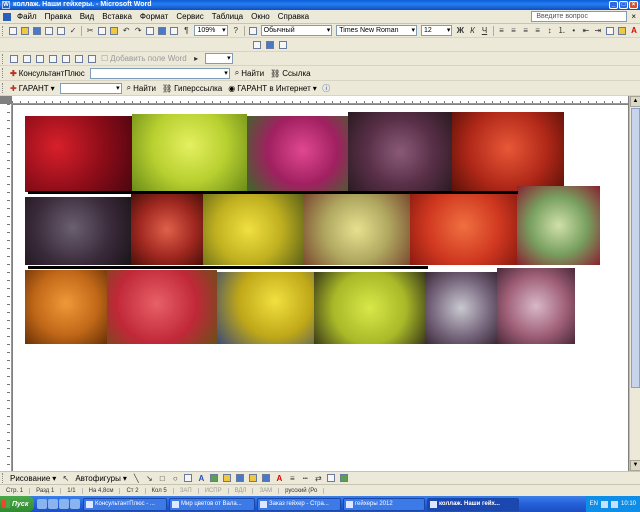  What do you see at coordinates (266, 490) in the screenshot?
I see `status-overtype: ЗАМ` at bounding box center [266, 490].